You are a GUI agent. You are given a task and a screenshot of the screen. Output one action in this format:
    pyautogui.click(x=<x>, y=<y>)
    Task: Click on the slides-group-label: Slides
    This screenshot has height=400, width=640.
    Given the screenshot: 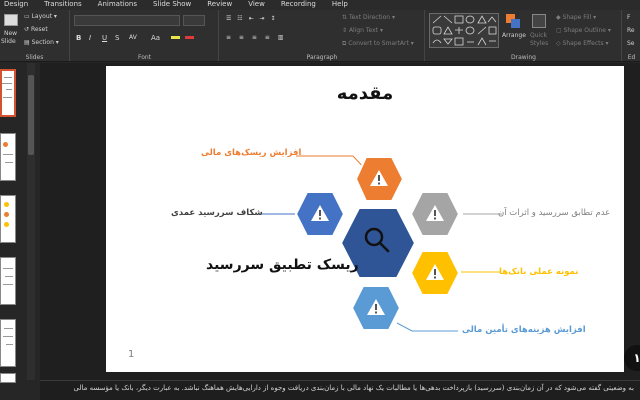 What is the action you would take?
    pyautogui.click(x=34, y=57)
    